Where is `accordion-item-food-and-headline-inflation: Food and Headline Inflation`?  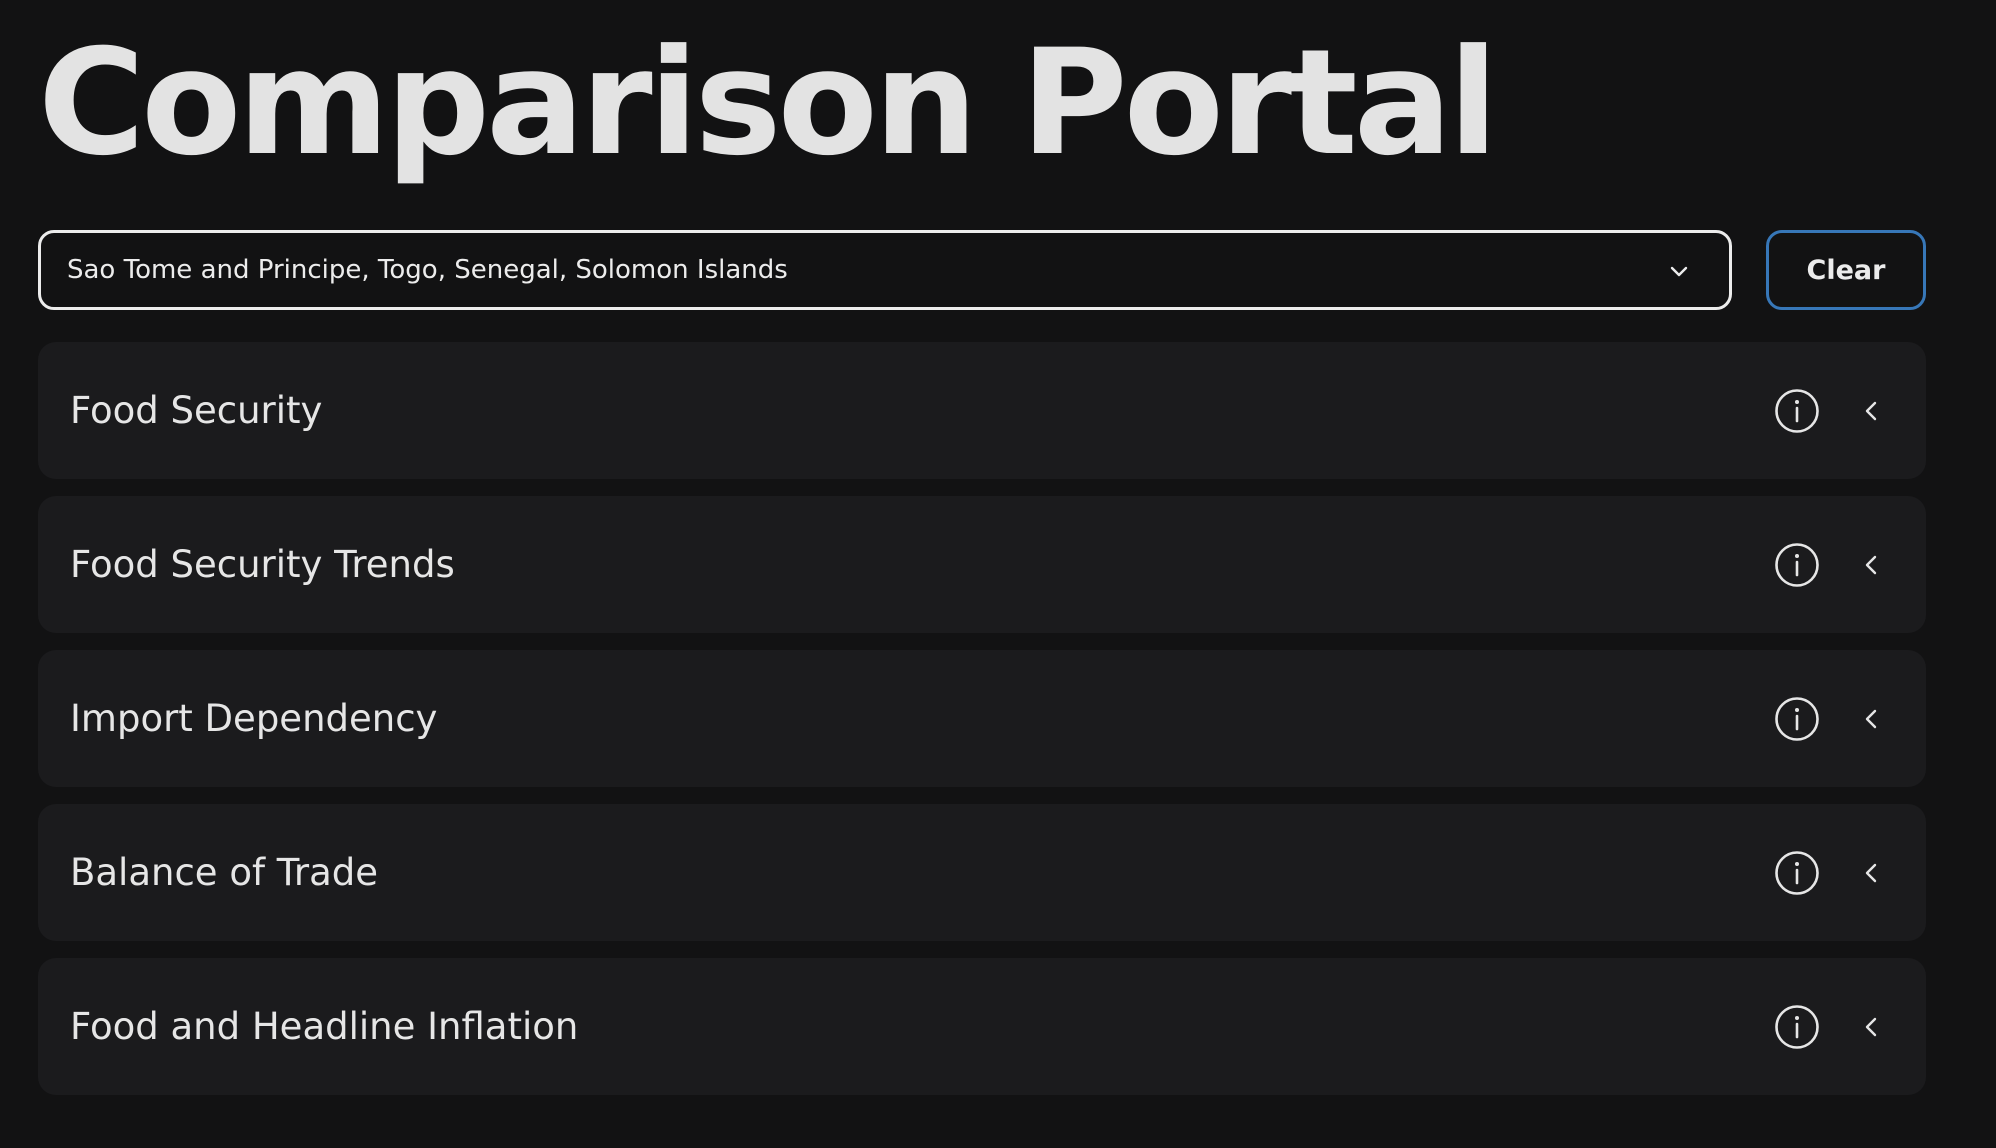
accordion-item-food-and-headline-inflation: Food and Headline Inflation is located at coordinates (982, 1026).